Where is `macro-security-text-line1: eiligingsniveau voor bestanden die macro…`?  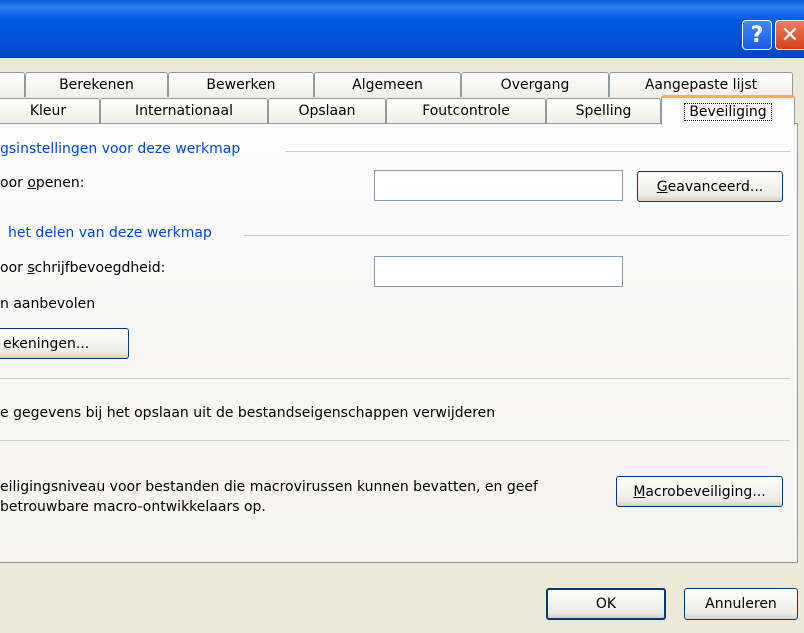
macro-security-text-line1: eiligingsniveau voor bestanden die macro… is located at coordinates (269, 487).